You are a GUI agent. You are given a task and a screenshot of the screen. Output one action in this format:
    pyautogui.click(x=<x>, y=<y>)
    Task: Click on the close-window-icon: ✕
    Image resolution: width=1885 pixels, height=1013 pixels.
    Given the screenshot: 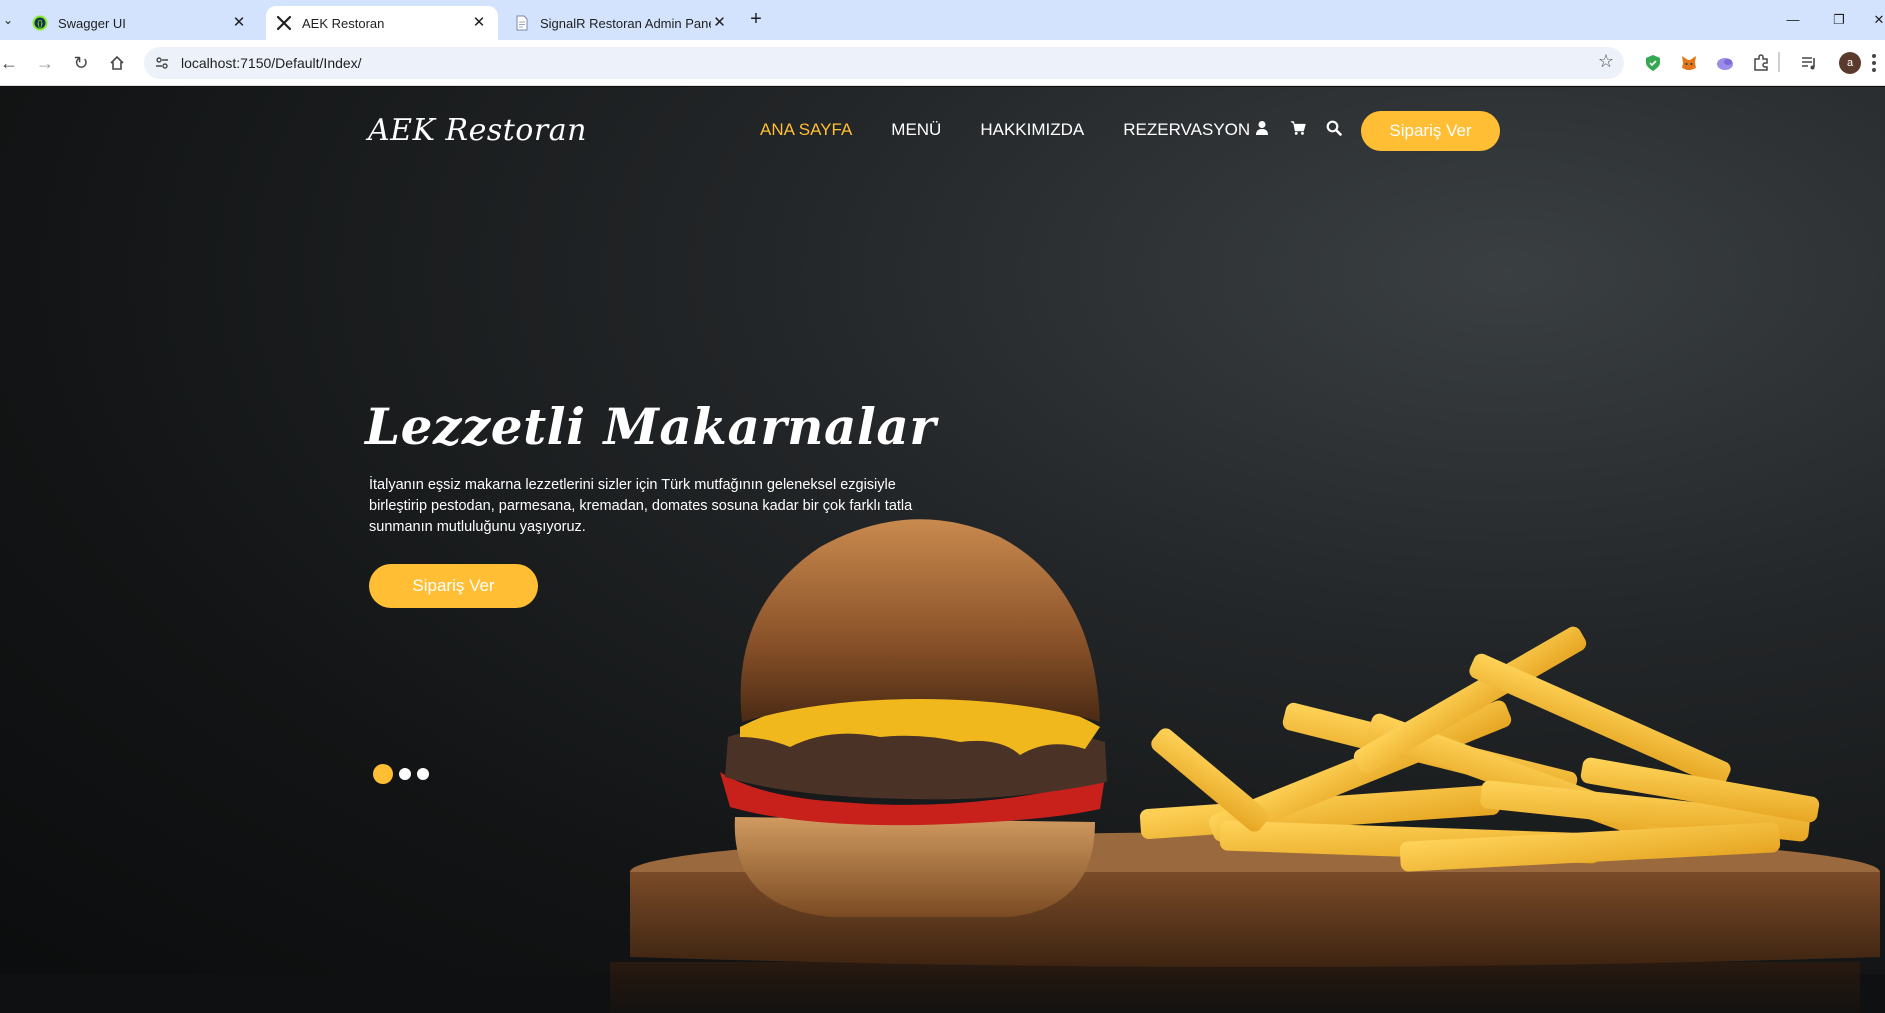 What is the action you would take?
    pyautogui.click(x=1879, y=20)
    